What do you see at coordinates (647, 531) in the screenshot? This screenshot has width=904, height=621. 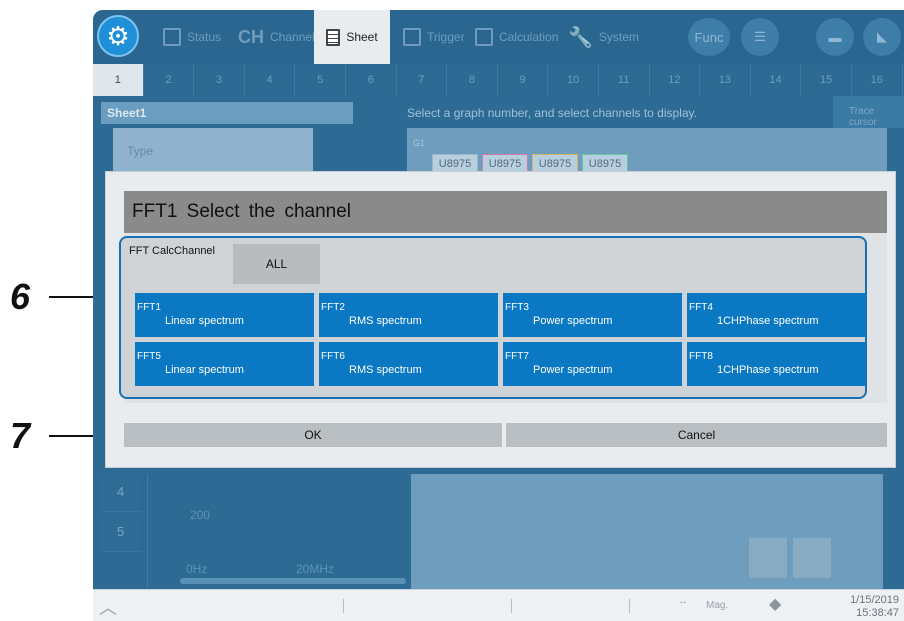 I see `secondary-graph-area` at bounding box center [647, 531].